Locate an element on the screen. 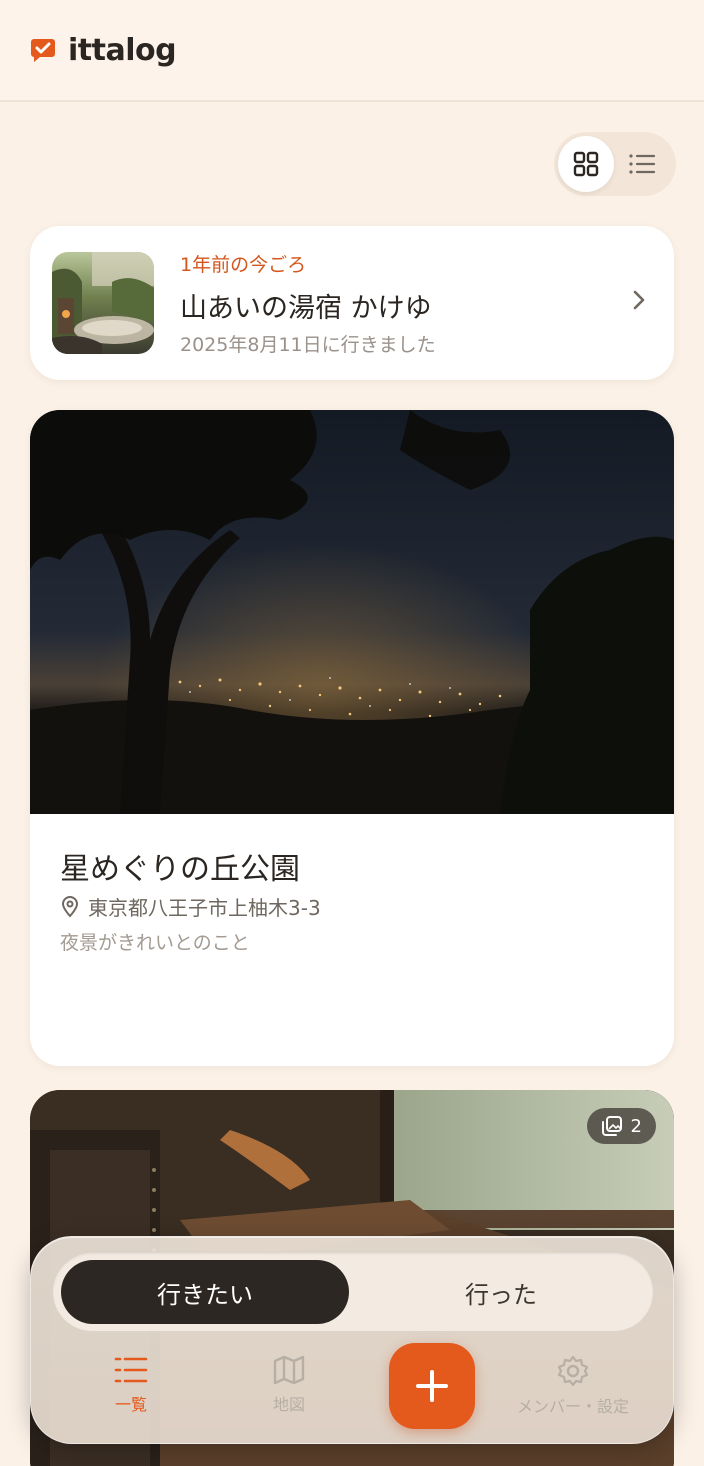  memory-thumbnail is located at coordinates (103, 303).